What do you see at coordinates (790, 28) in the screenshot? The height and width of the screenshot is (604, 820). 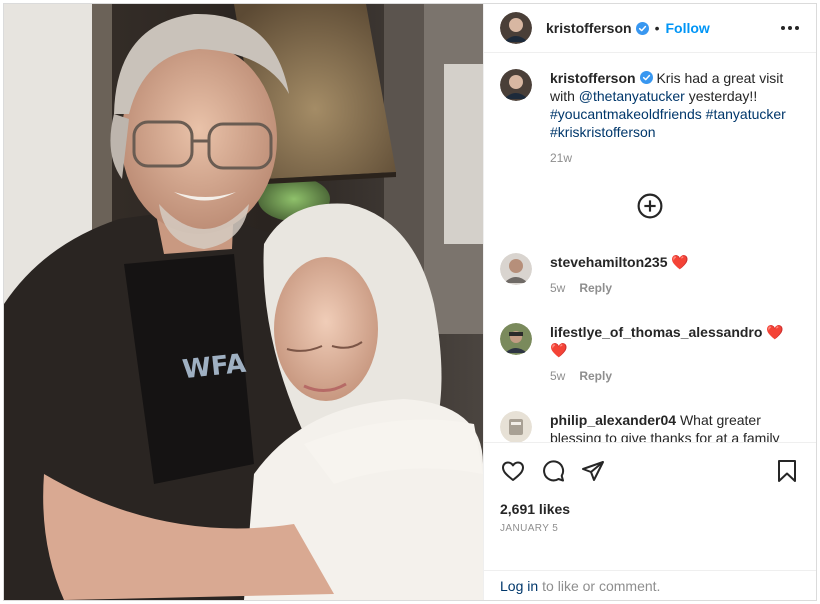 I see `more-options-icon` at bounding box center [790, 28].